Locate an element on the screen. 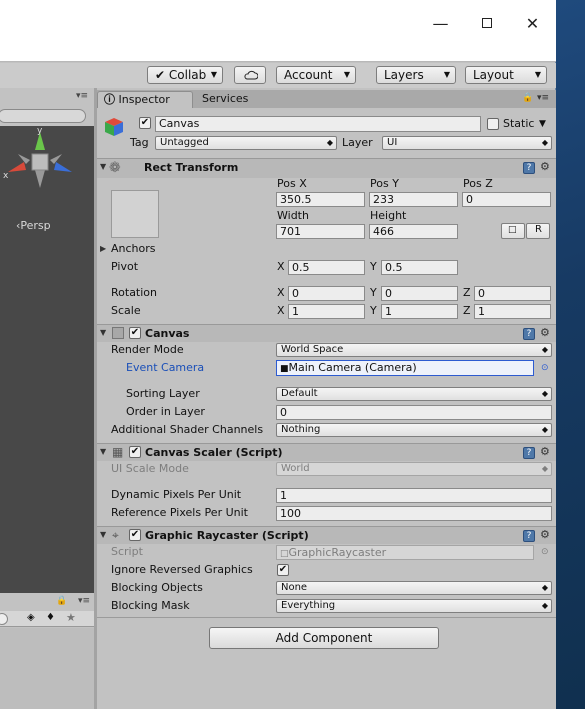 The image size is (585, 709). shader-channels-dropdown: Nothing ◆ is located at coordinates (414, 430).